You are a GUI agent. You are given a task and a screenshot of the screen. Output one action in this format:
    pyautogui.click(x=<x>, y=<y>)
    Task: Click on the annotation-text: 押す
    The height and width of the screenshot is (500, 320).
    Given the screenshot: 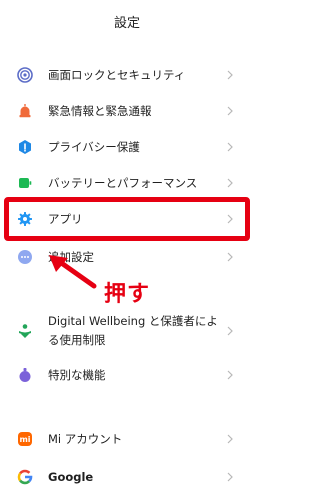 What is the action you would take?
    pyautogui.click(x=127, y=294)
    